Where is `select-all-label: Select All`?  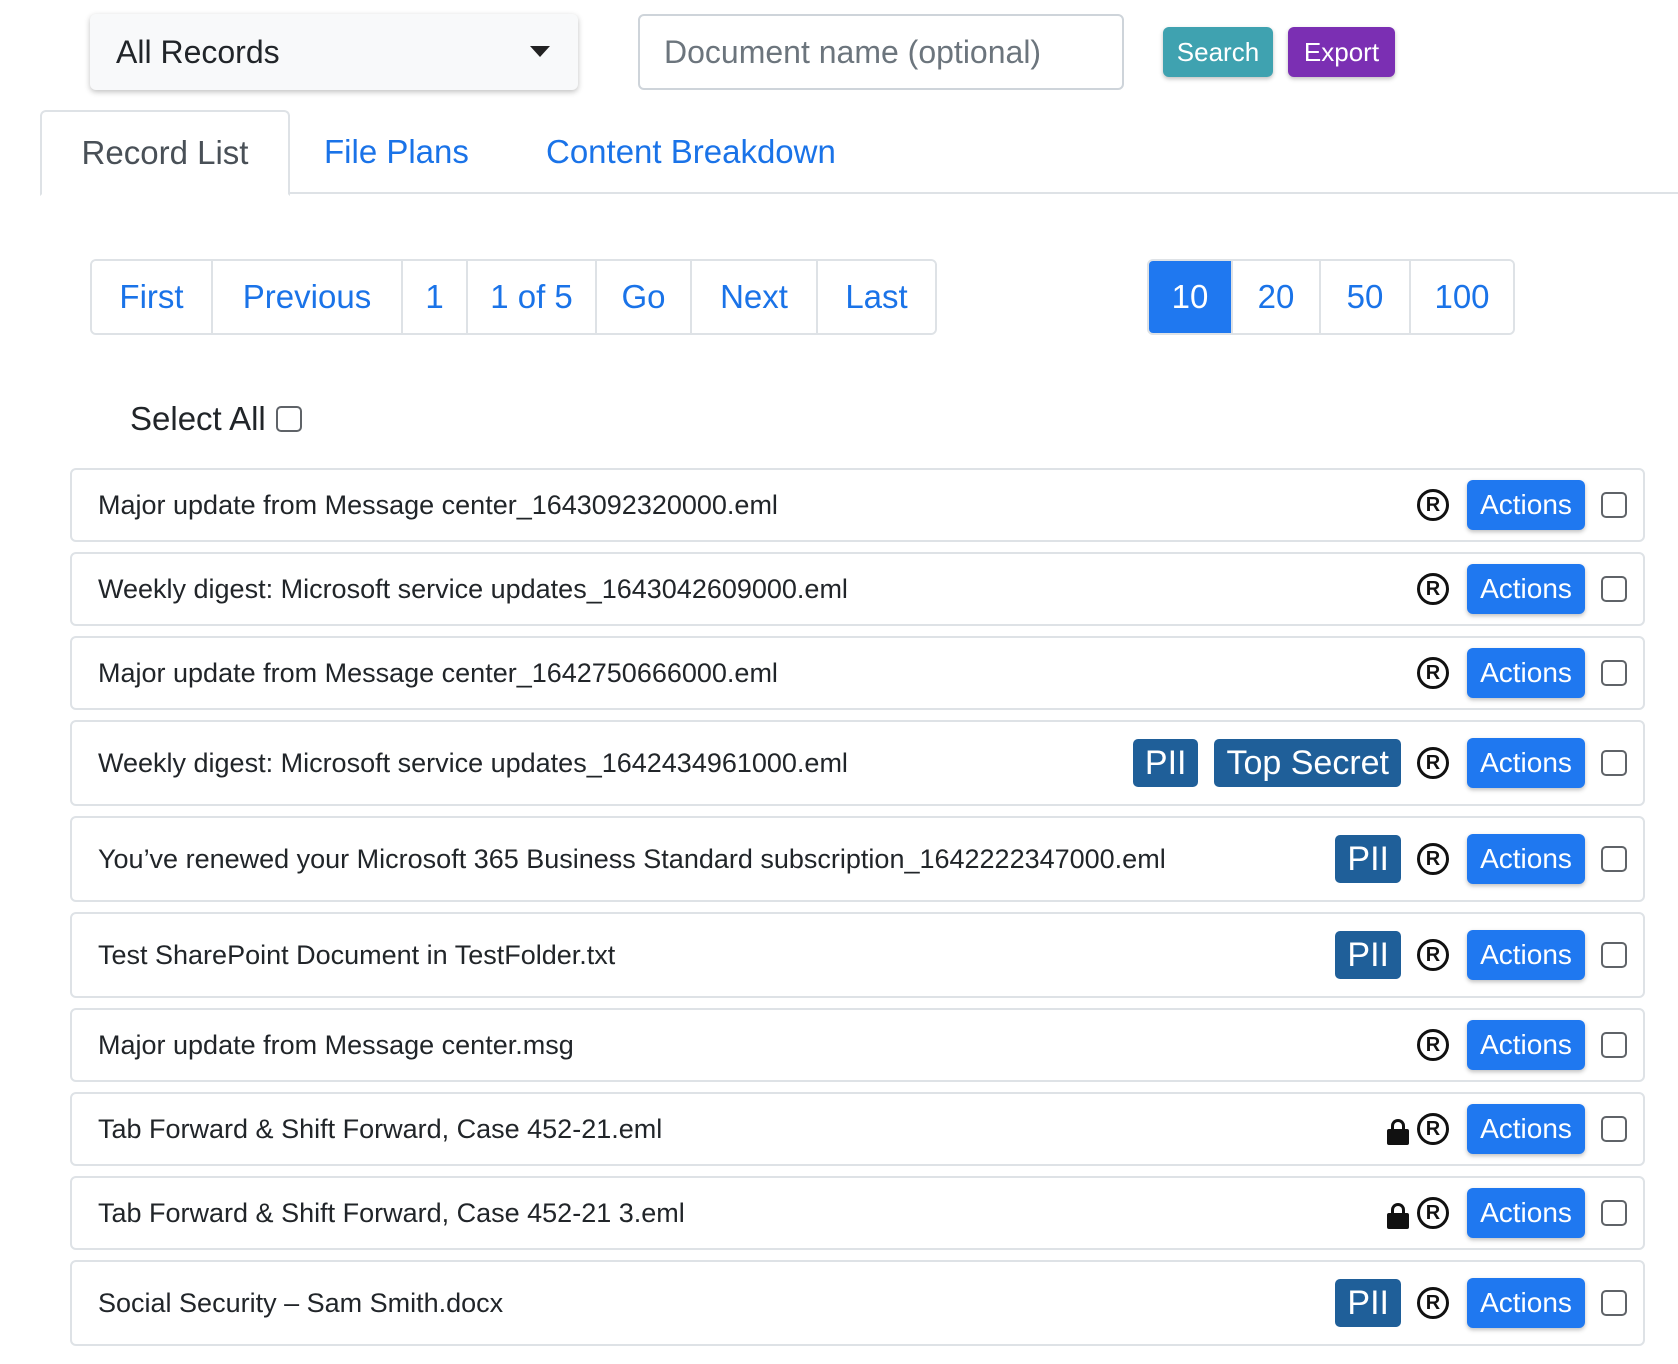 select-all-label: Select All is located at coordinates (198, 418).